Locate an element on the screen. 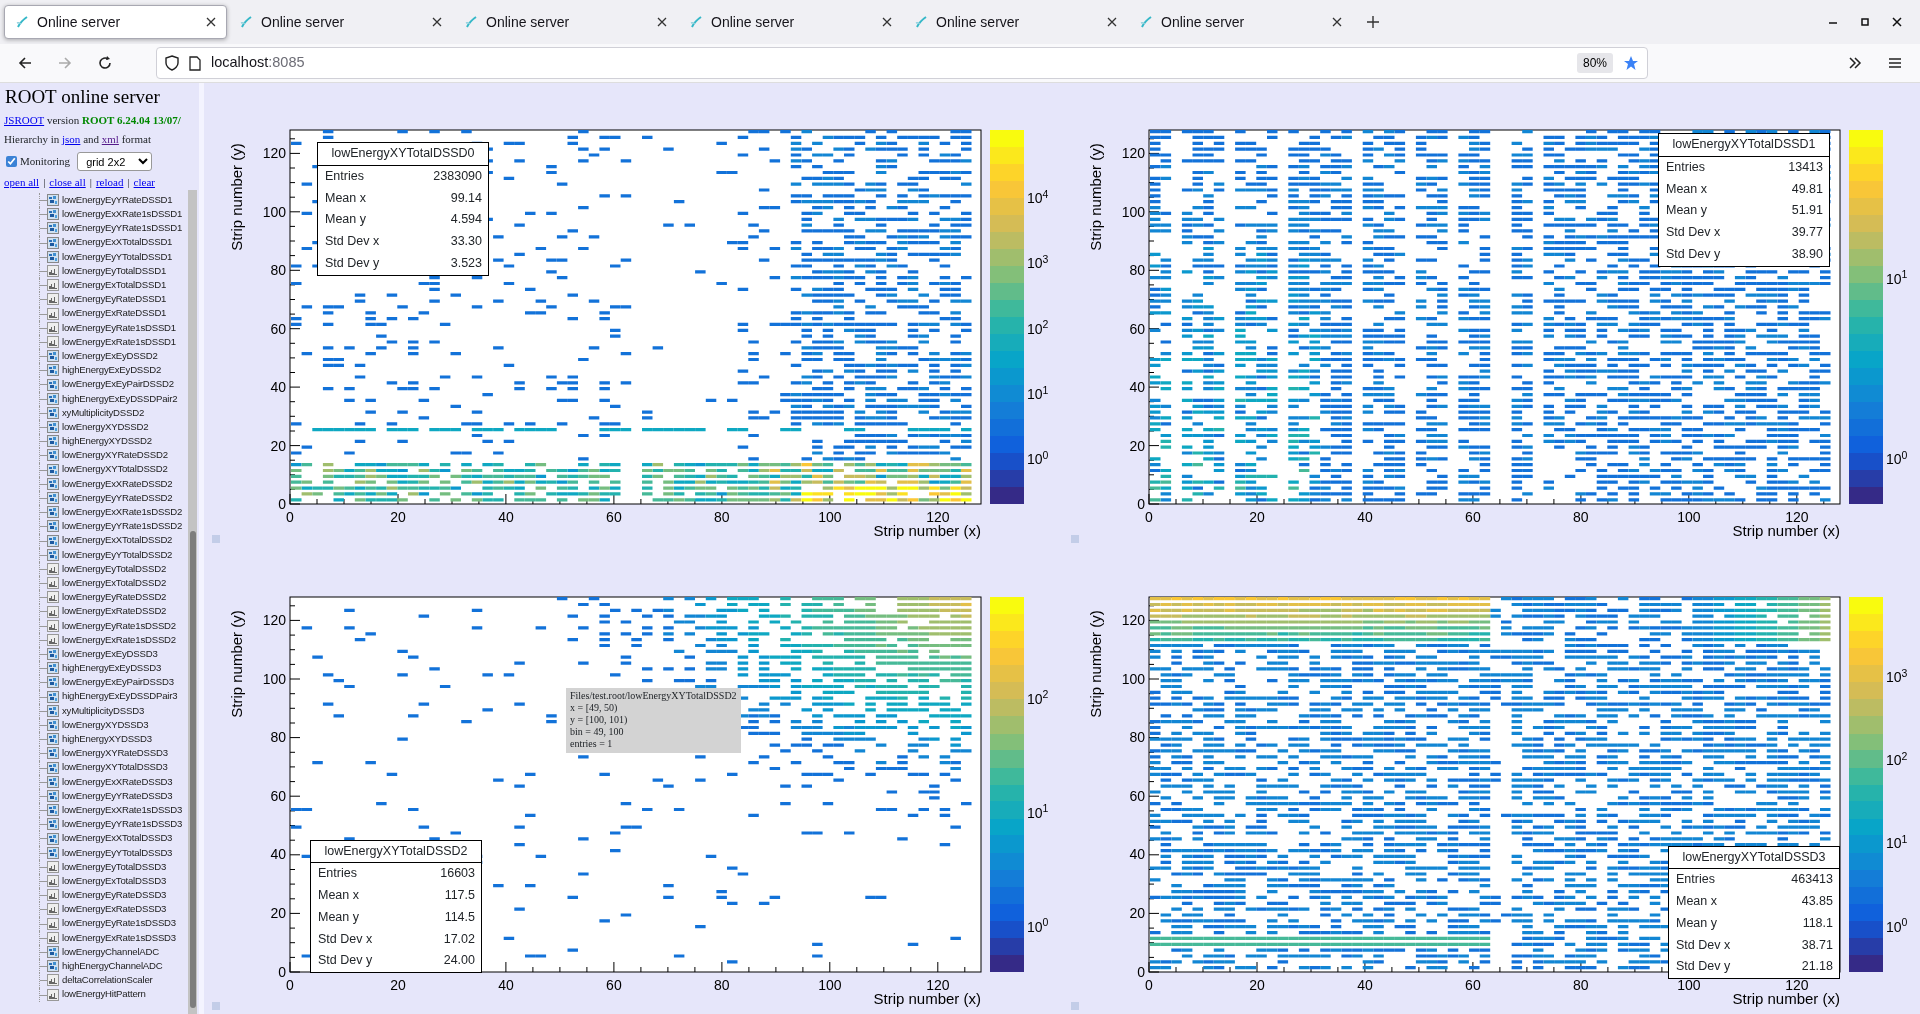  tree-item: lowEnergyEyRate1sDSSD2 is located at coordinates (119, 625).